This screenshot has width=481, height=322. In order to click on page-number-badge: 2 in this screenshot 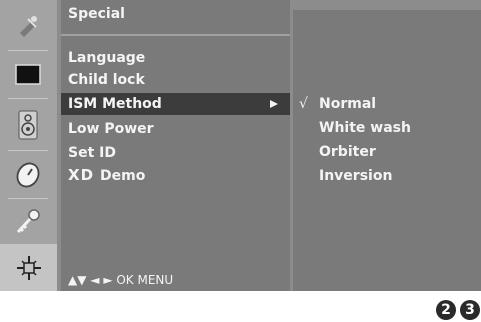, I will do `click(446, 310)`.